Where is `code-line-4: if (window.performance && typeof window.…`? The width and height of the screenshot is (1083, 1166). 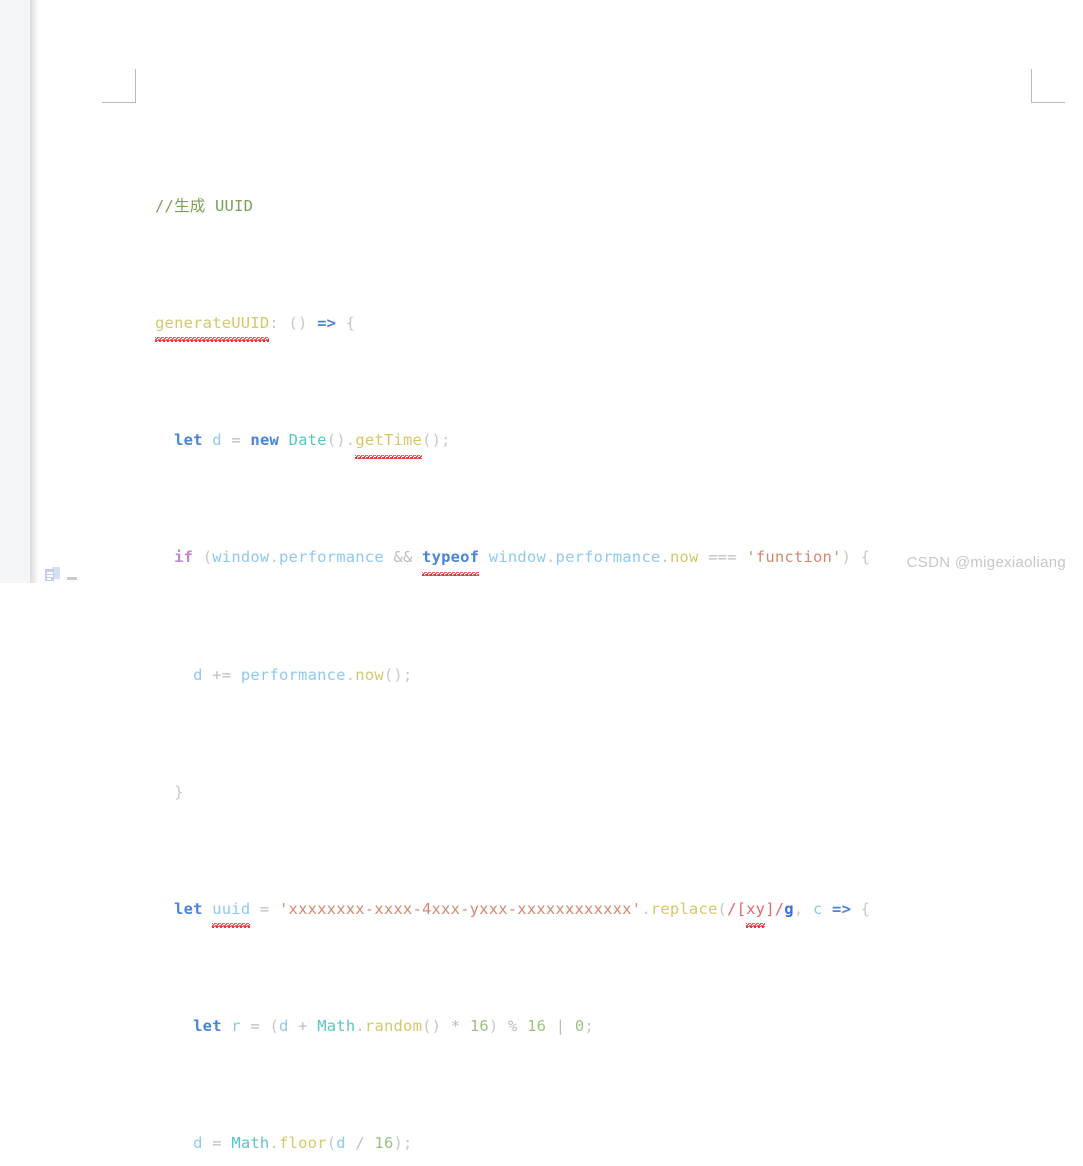 code-line-4: if (window.performance && typeof window.… is located at coordinates (512, 560).